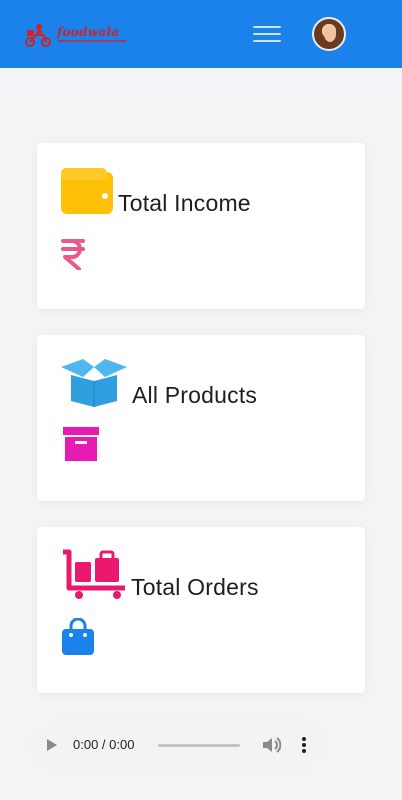 The width and height of the screenshot is (402, 800). Describe the element at coordinates (92, 41) in the screenshot. I see `brand-tagline-line` at that location.